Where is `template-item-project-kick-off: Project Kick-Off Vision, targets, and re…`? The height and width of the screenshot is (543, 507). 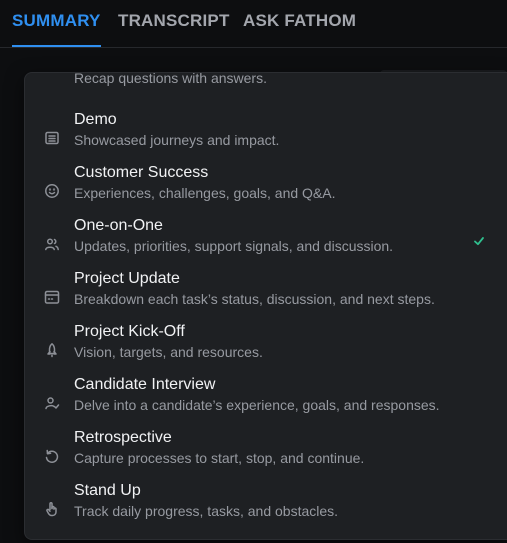 template-item-project-kick-off: Project Kick-Off Vision, targets, and re… is located at coordinates (266, 347).